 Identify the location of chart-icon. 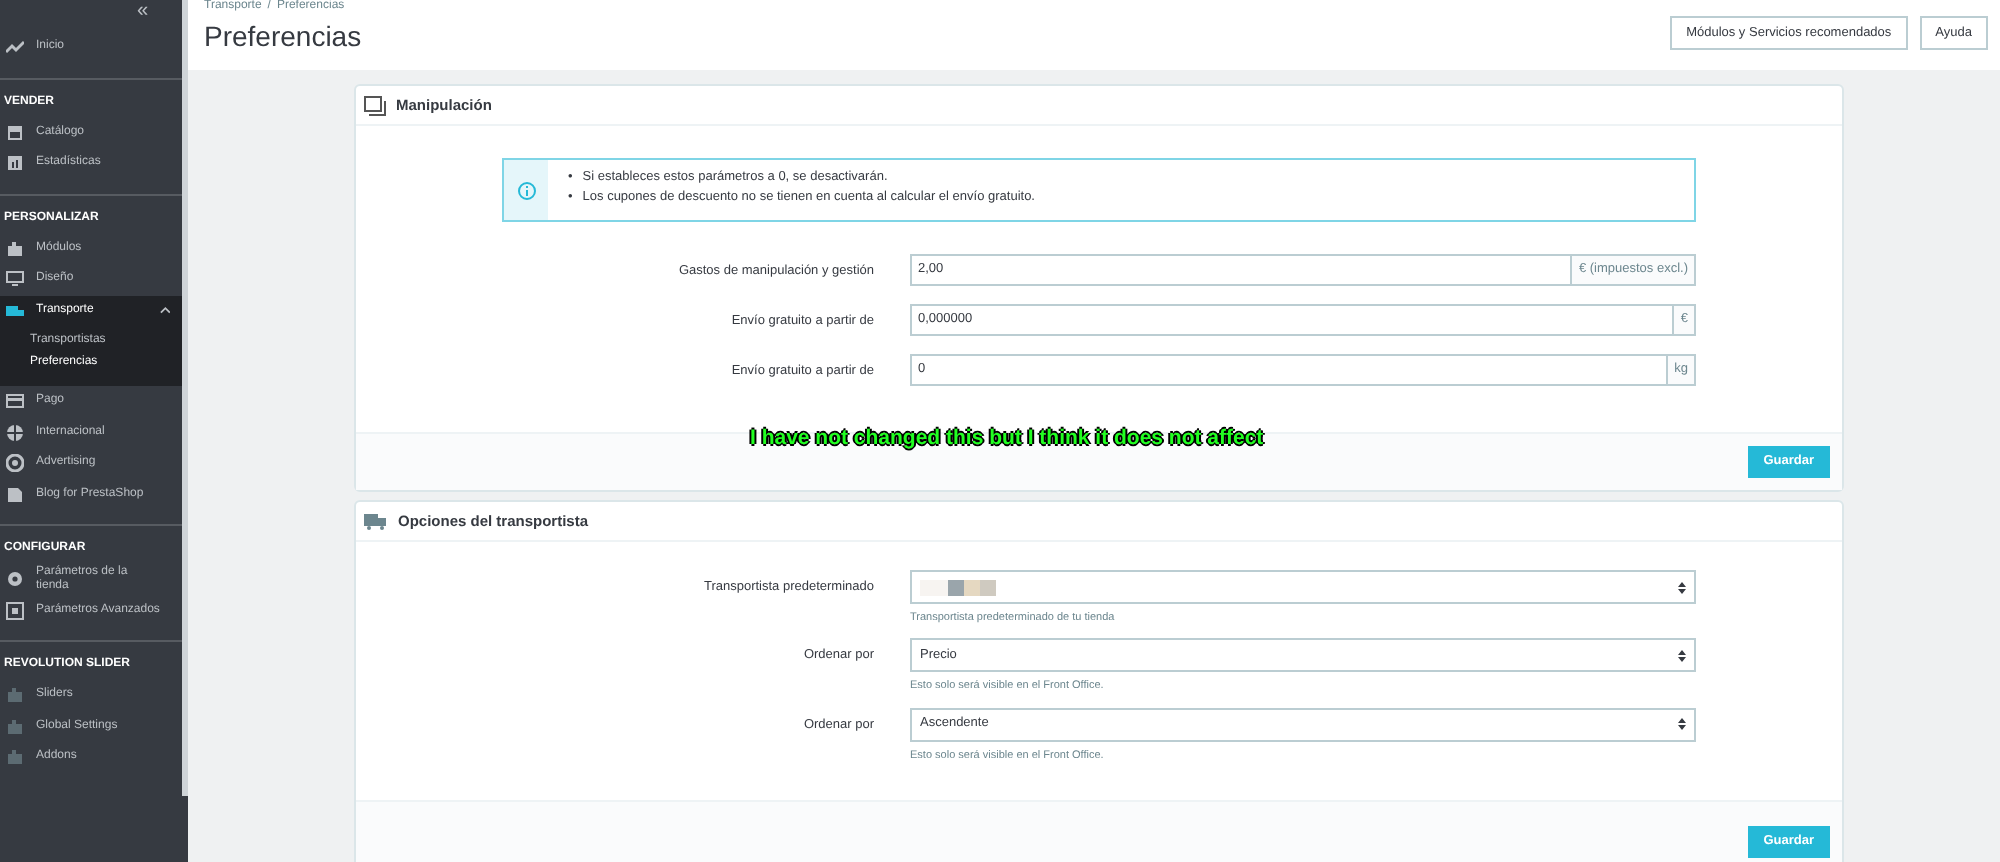
(15, 163).